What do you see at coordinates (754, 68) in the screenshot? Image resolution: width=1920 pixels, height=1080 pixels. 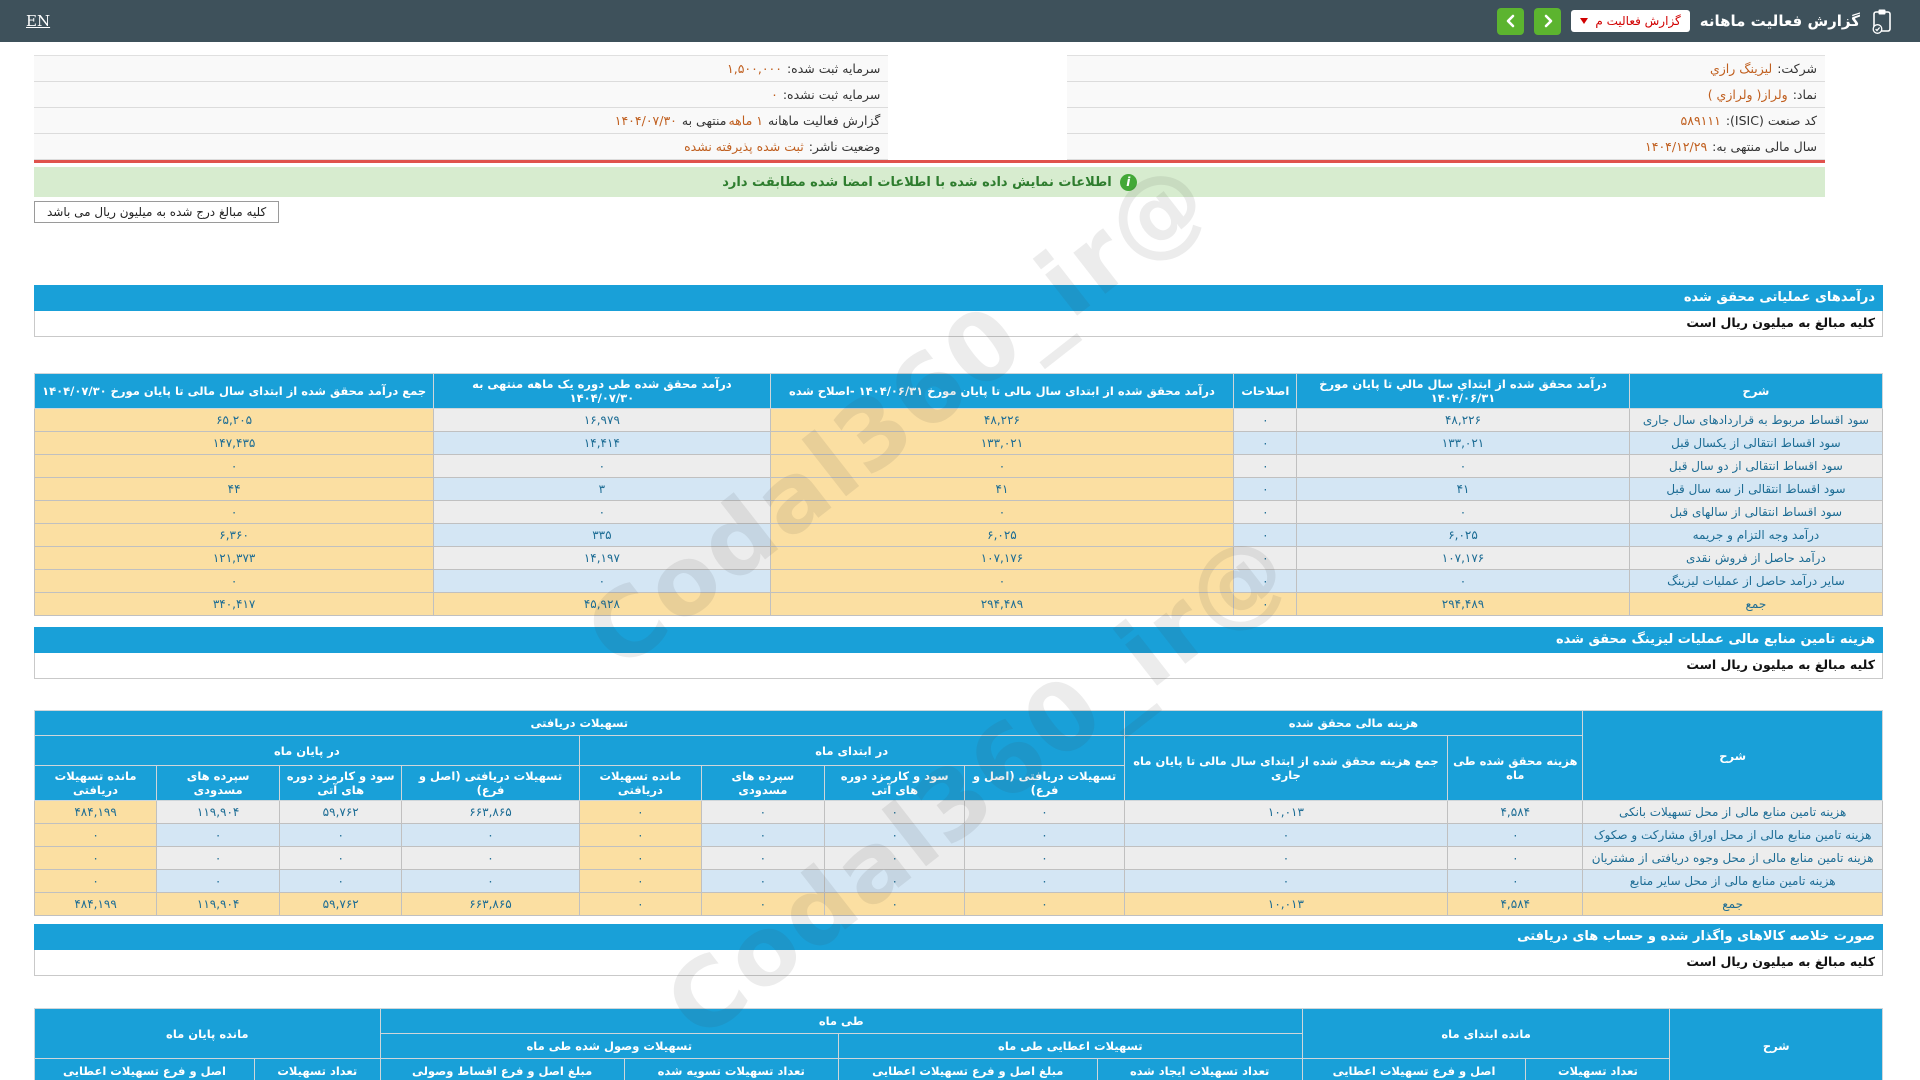 I see `registered-capital-value: ۱,۵۰۰,۰۰۰` at bounding box center [754, 68].